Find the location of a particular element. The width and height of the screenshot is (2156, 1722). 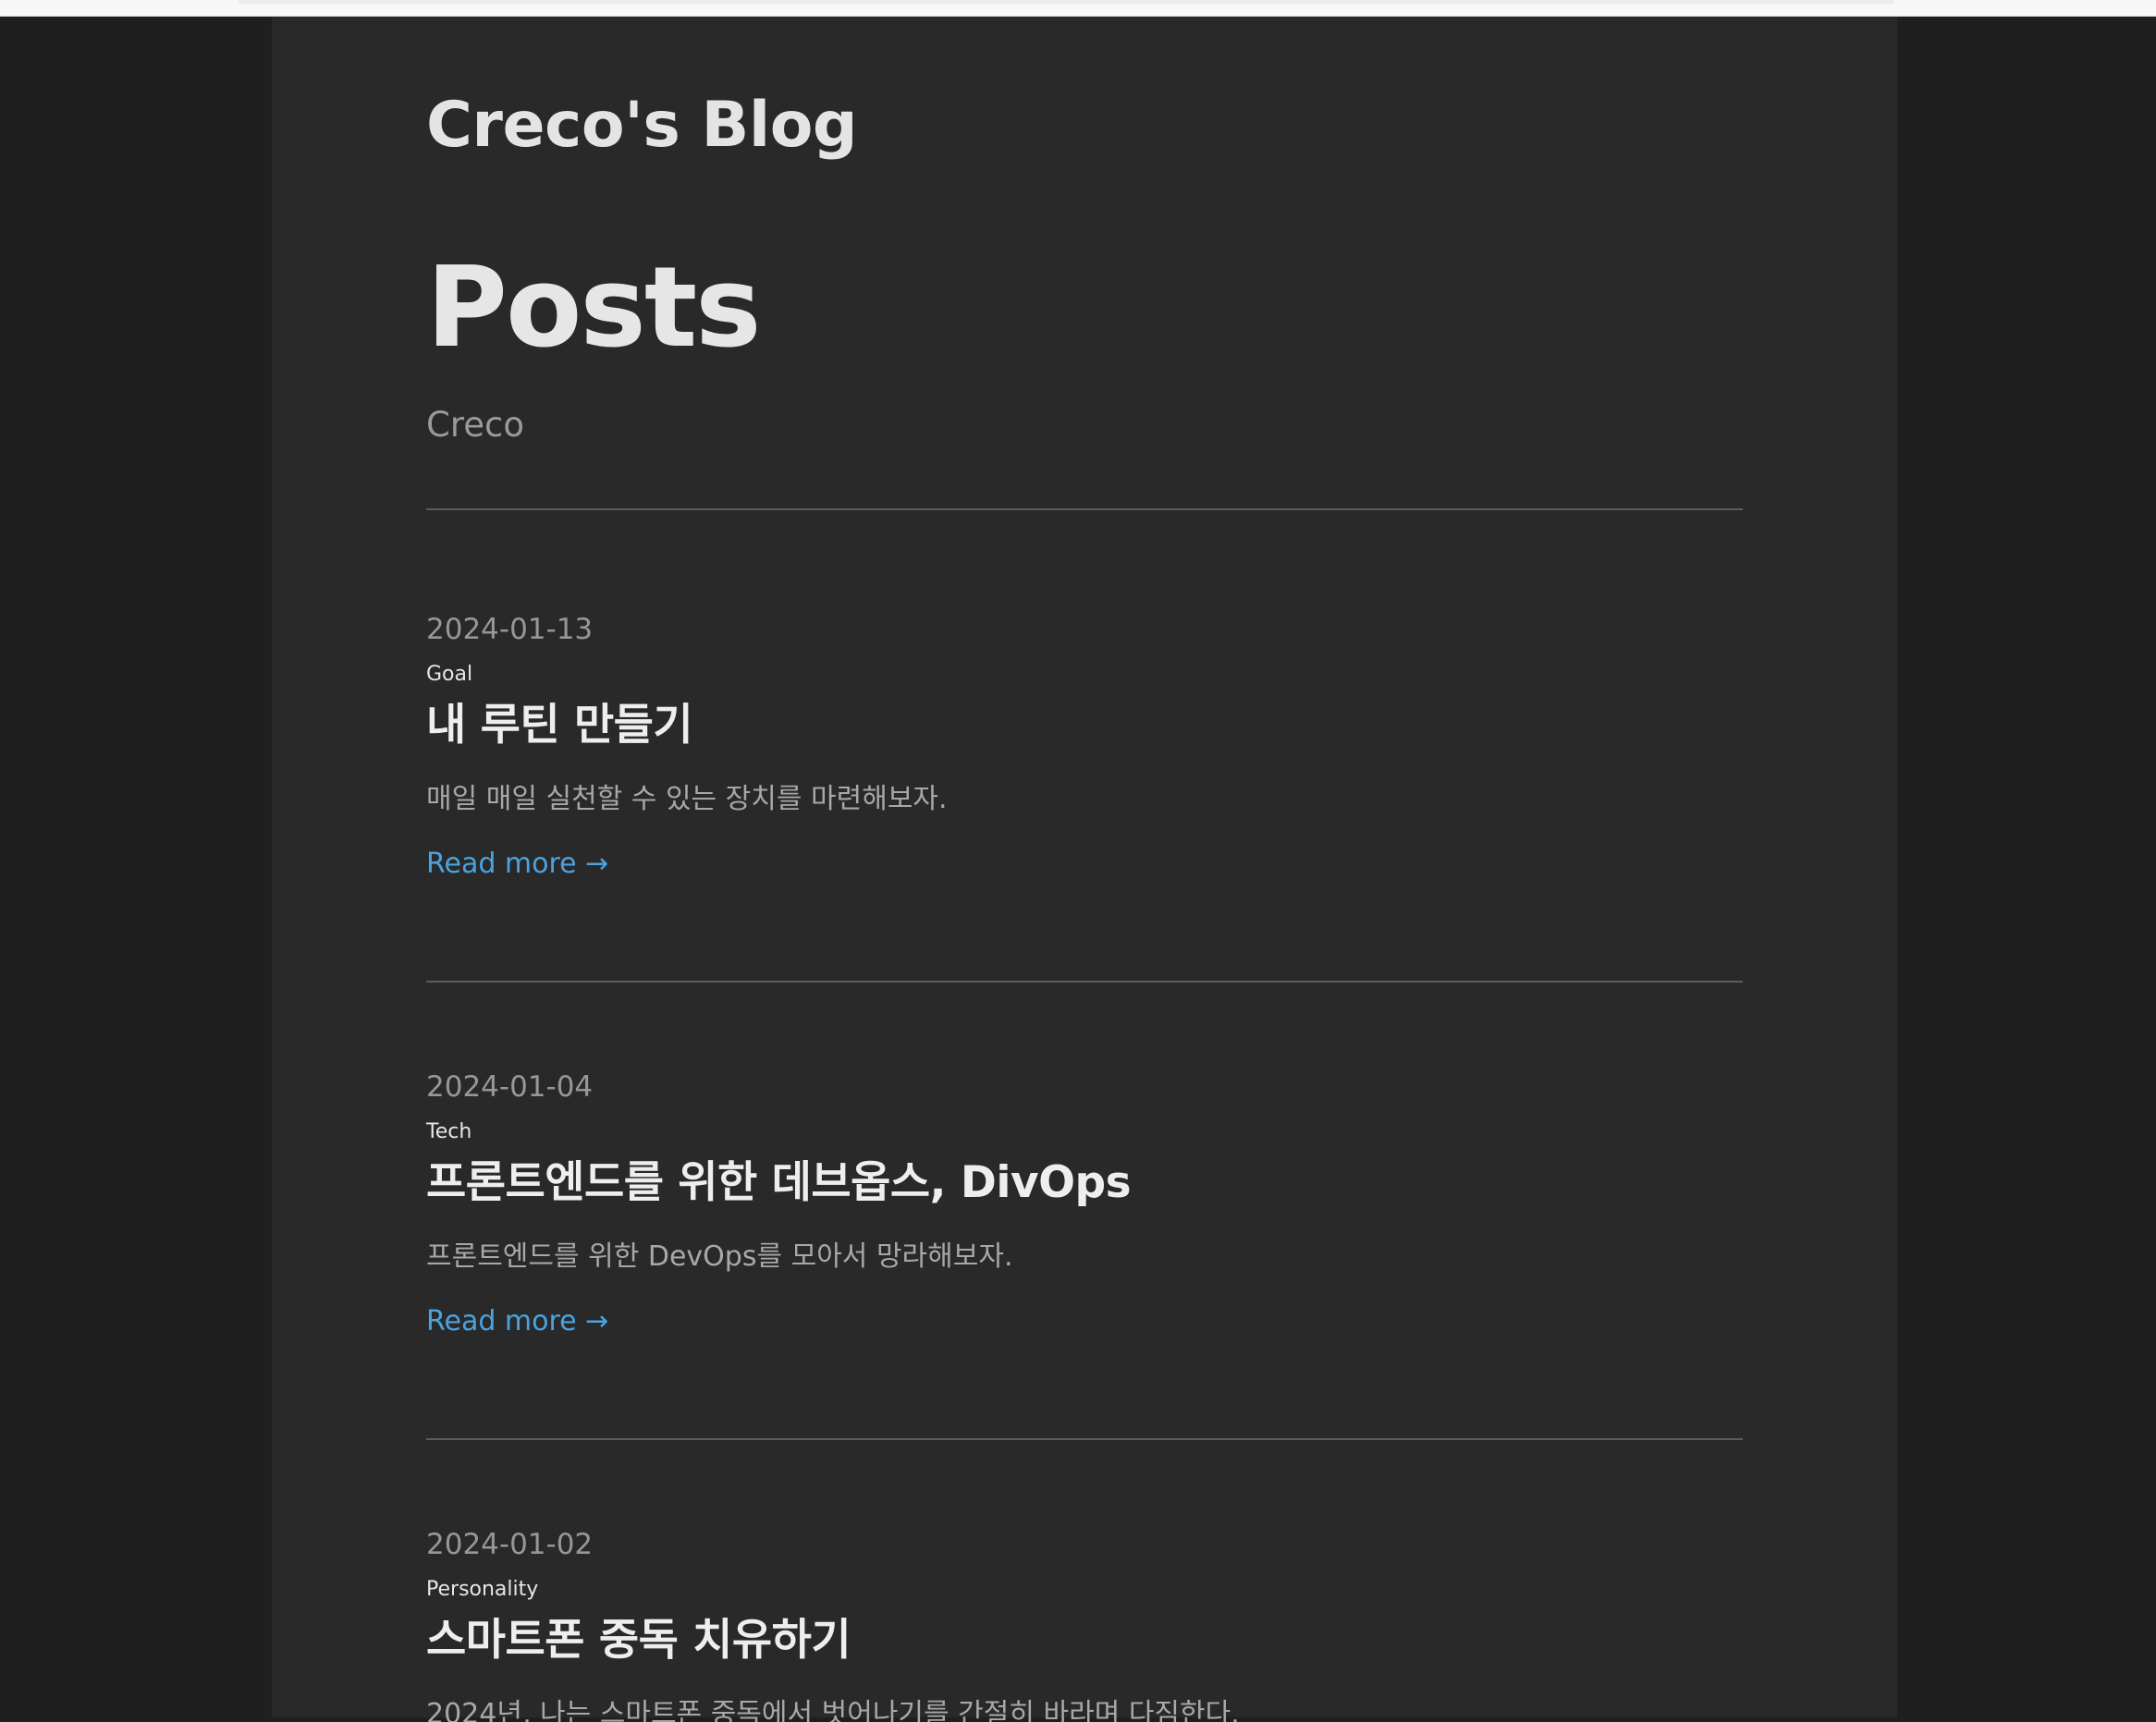

post-category: Personality is located at coordinates (483, 1590).